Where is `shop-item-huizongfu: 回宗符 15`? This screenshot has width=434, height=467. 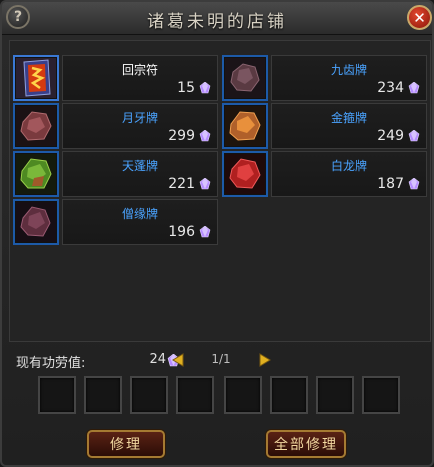
shop-item-huizongfu: 回宗符 15 is located at coordinates (117, 78).